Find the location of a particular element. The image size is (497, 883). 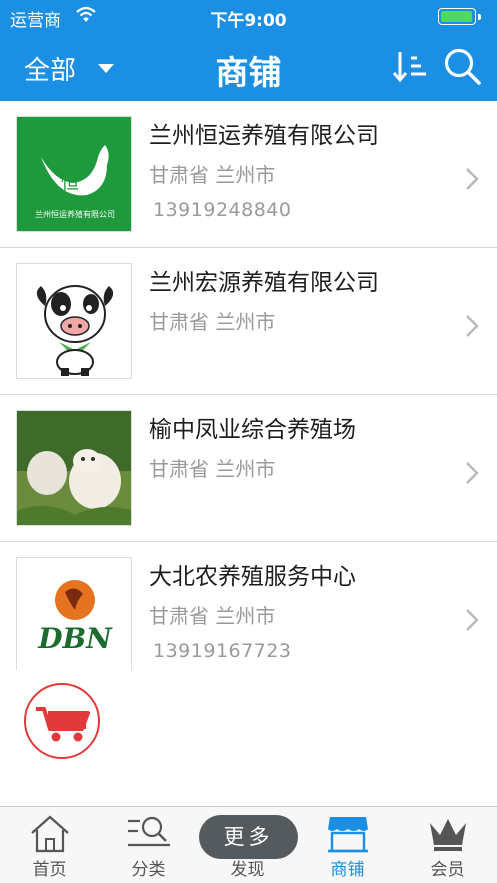

sort-icon is located at coordinates (411, 66).